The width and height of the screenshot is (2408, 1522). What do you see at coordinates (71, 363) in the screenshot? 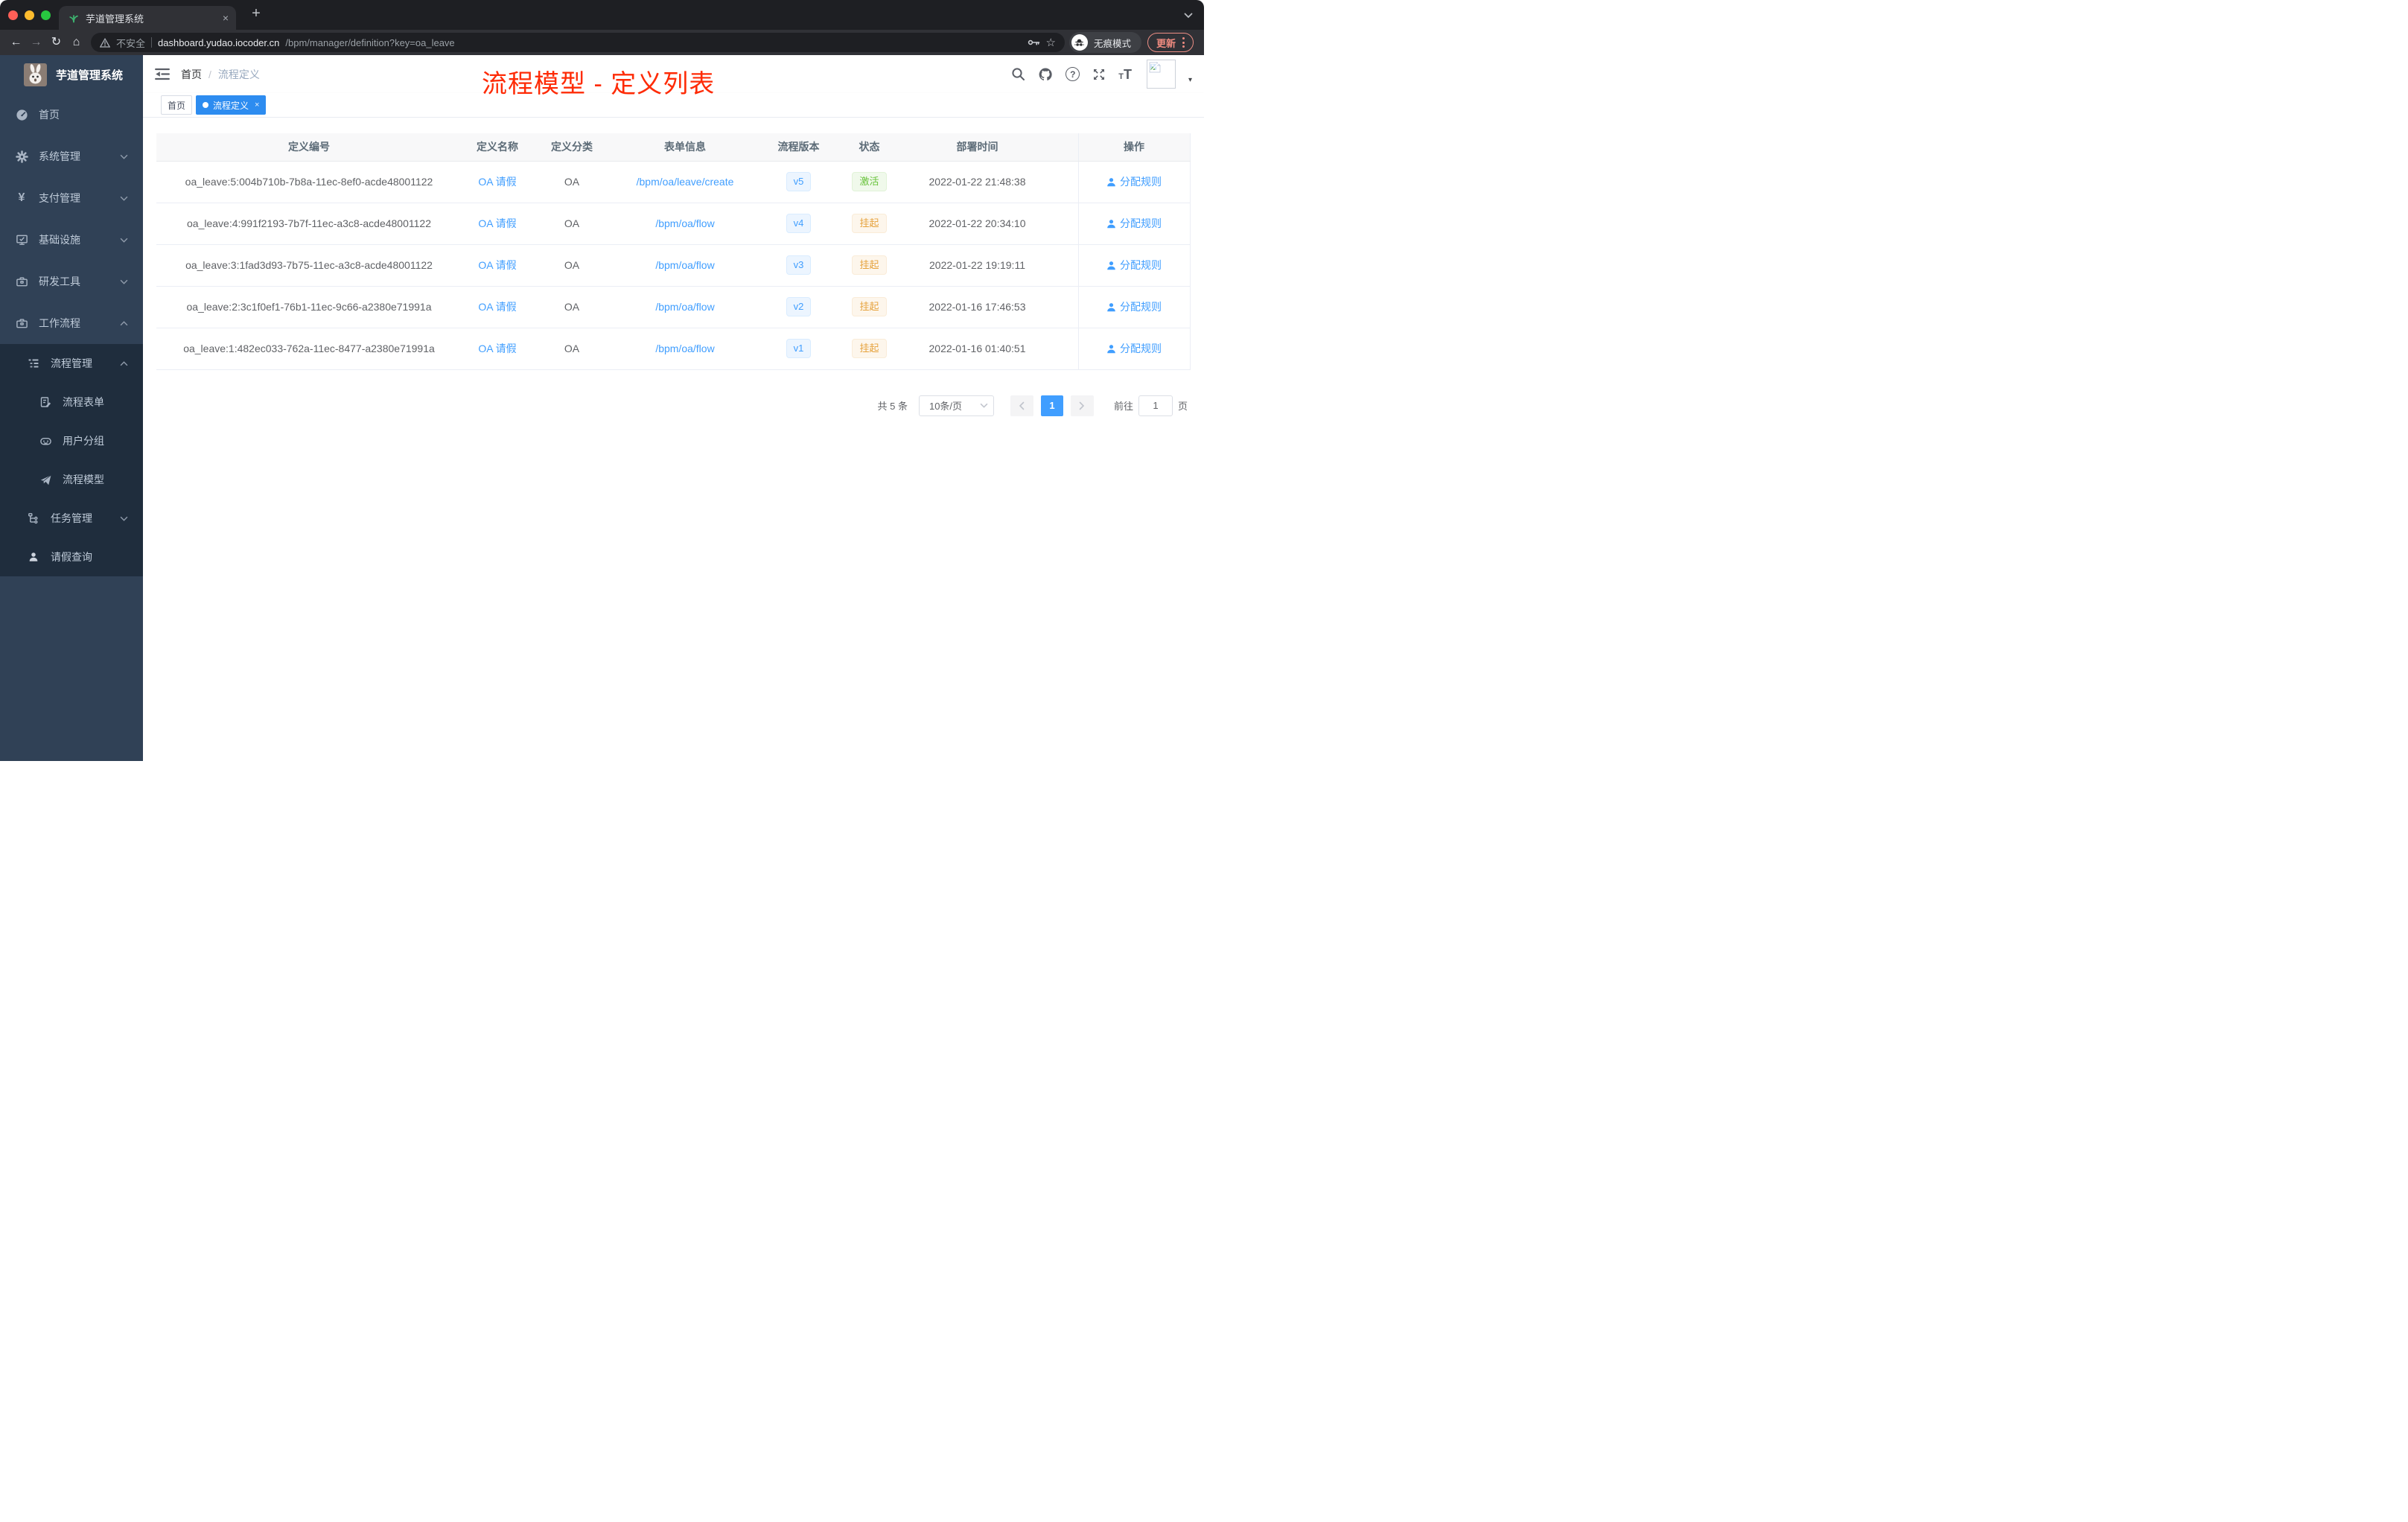
I see `sidebar-item-process-manage: 流程管理` at bounding box center [71, 363].